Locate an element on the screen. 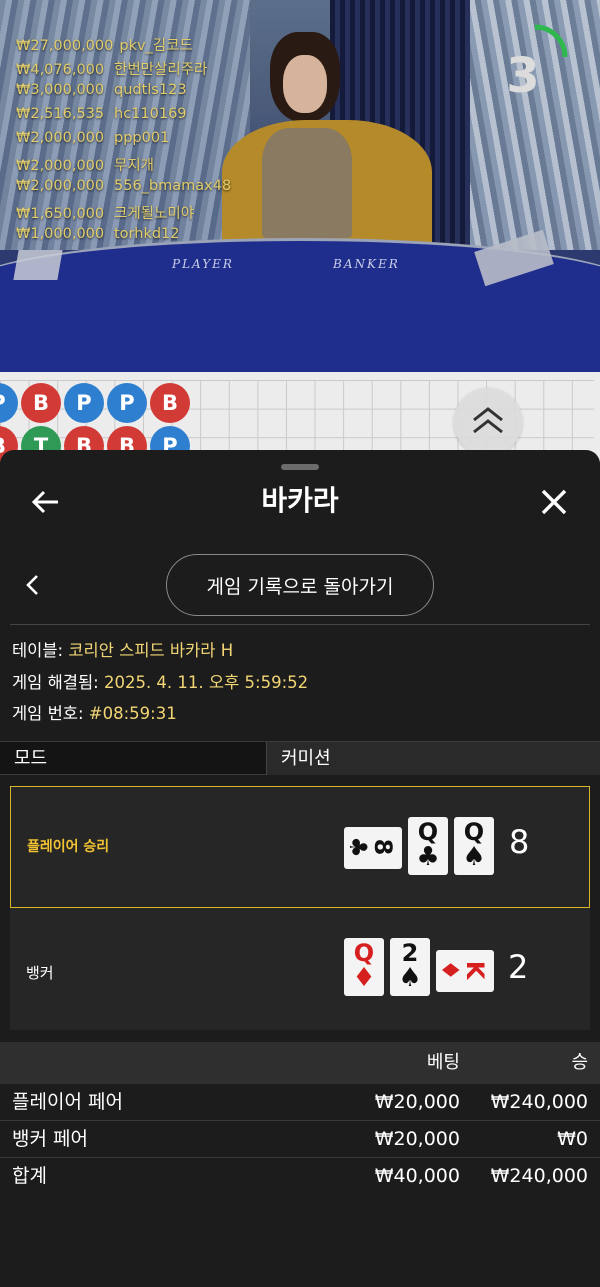 The height and width of the screenshot is (1287, 600). winner-amount: ₩1,000,000 is located at coordinates (60, 234).